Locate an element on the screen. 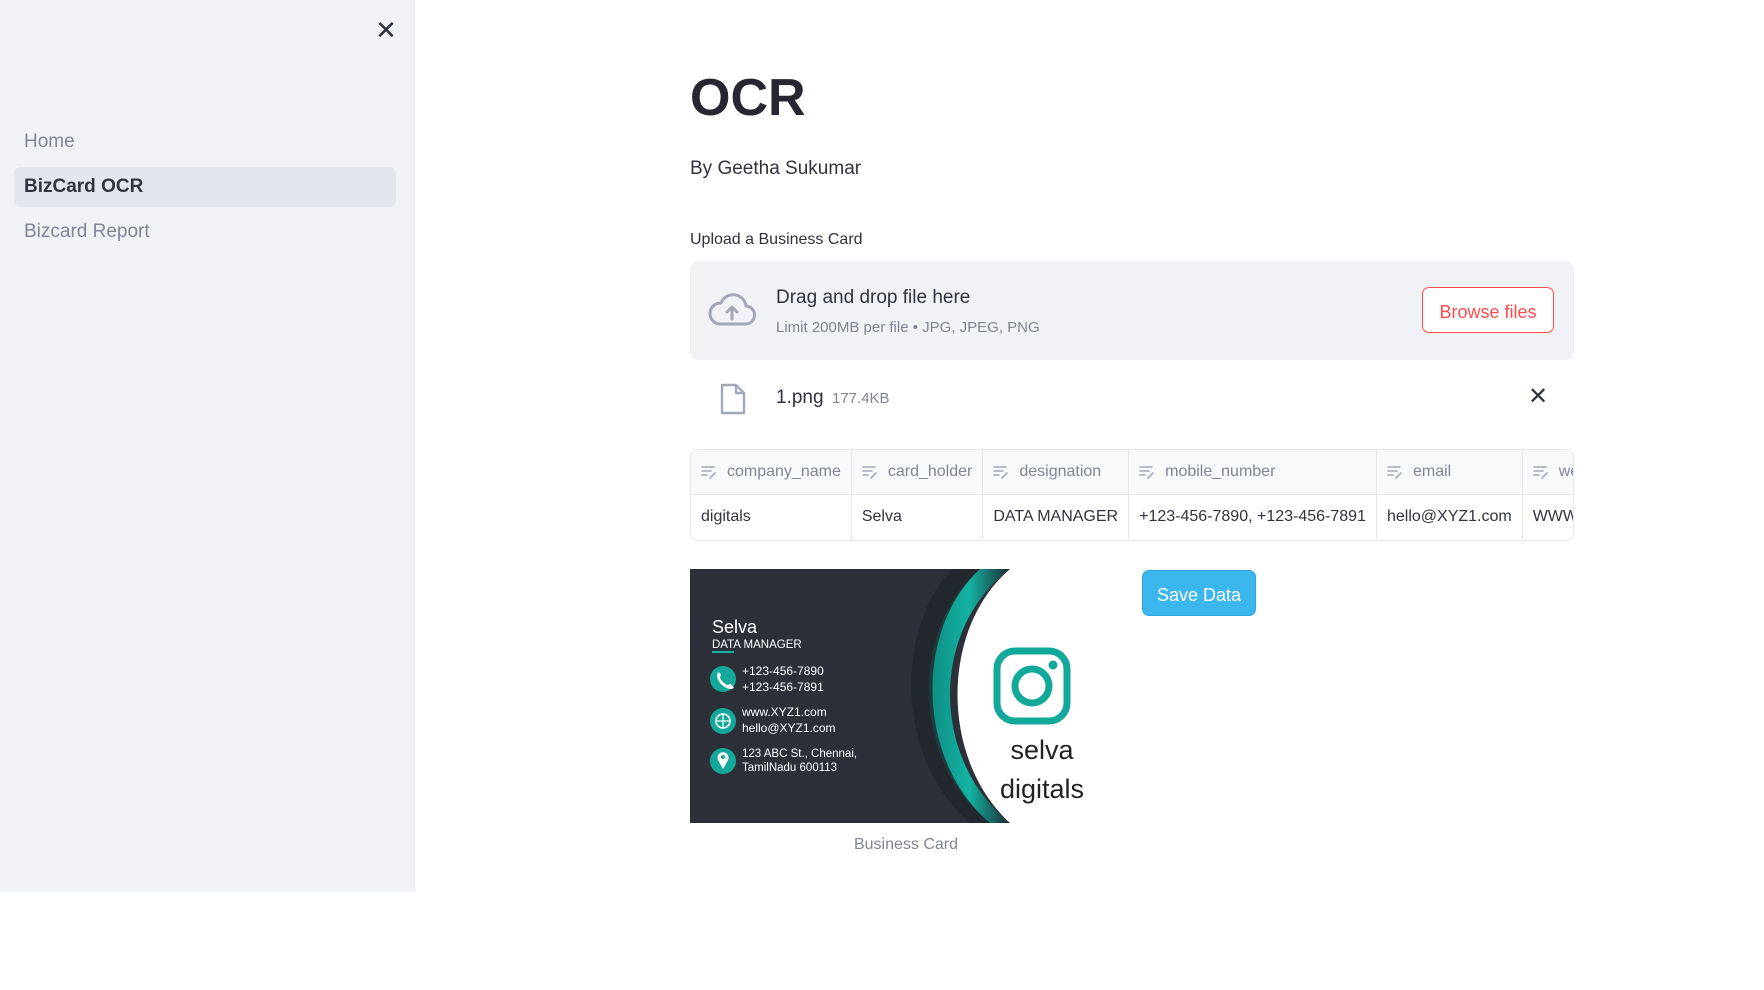  column-header-label: designation is located at coordinates (1060, 471).